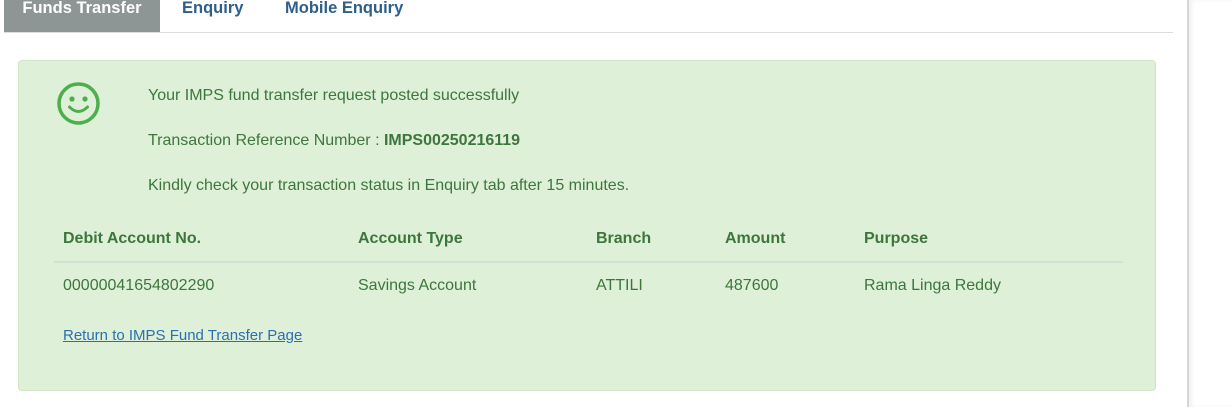 The width and height of the screenshot is (1231, 407). What do you see at coordinates (82, 8) in the screenshot?
I see `tab-label: Funds Transfer` at bounding box center [82, 8].